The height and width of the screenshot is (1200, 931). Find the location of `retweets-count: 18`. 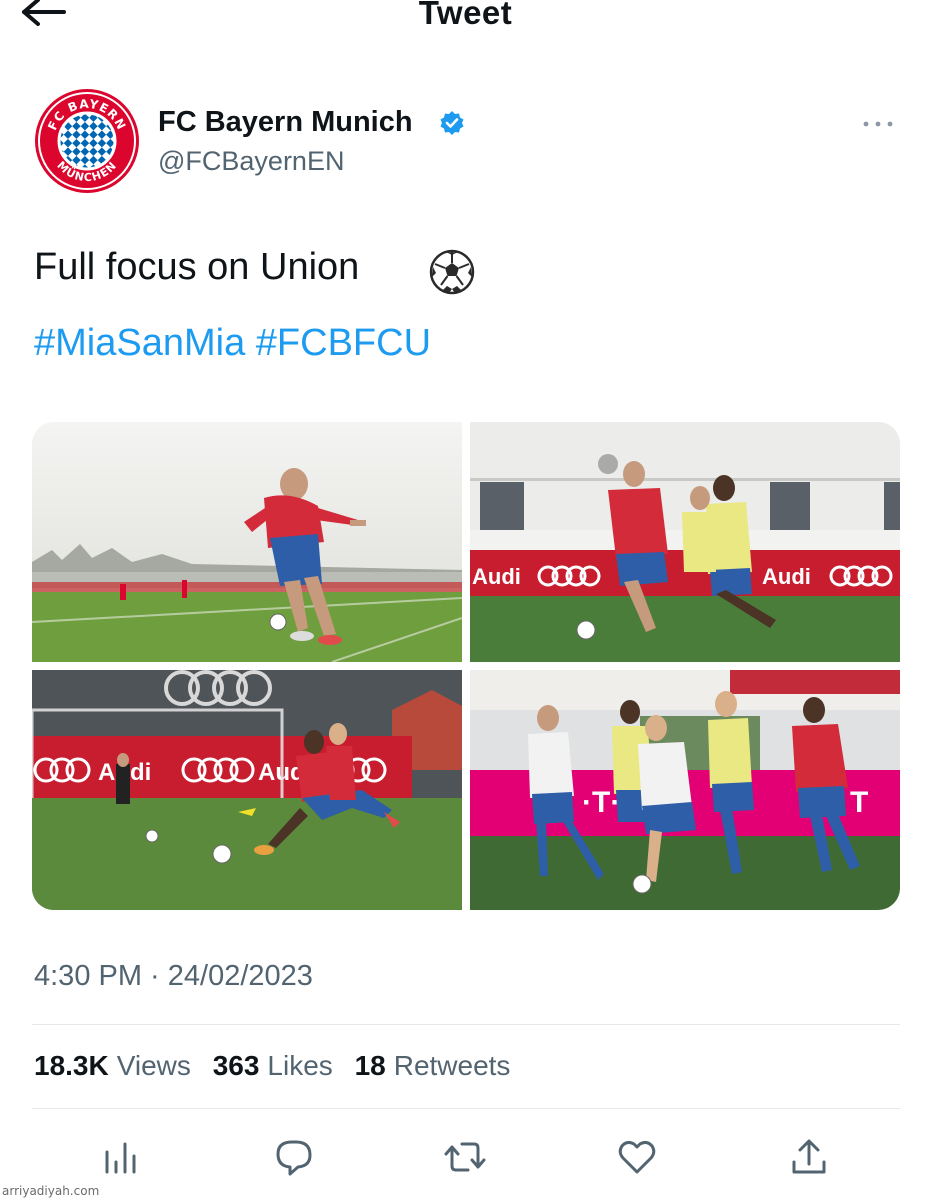

retweets-count: 18 is located at coordinates (370, 1065).